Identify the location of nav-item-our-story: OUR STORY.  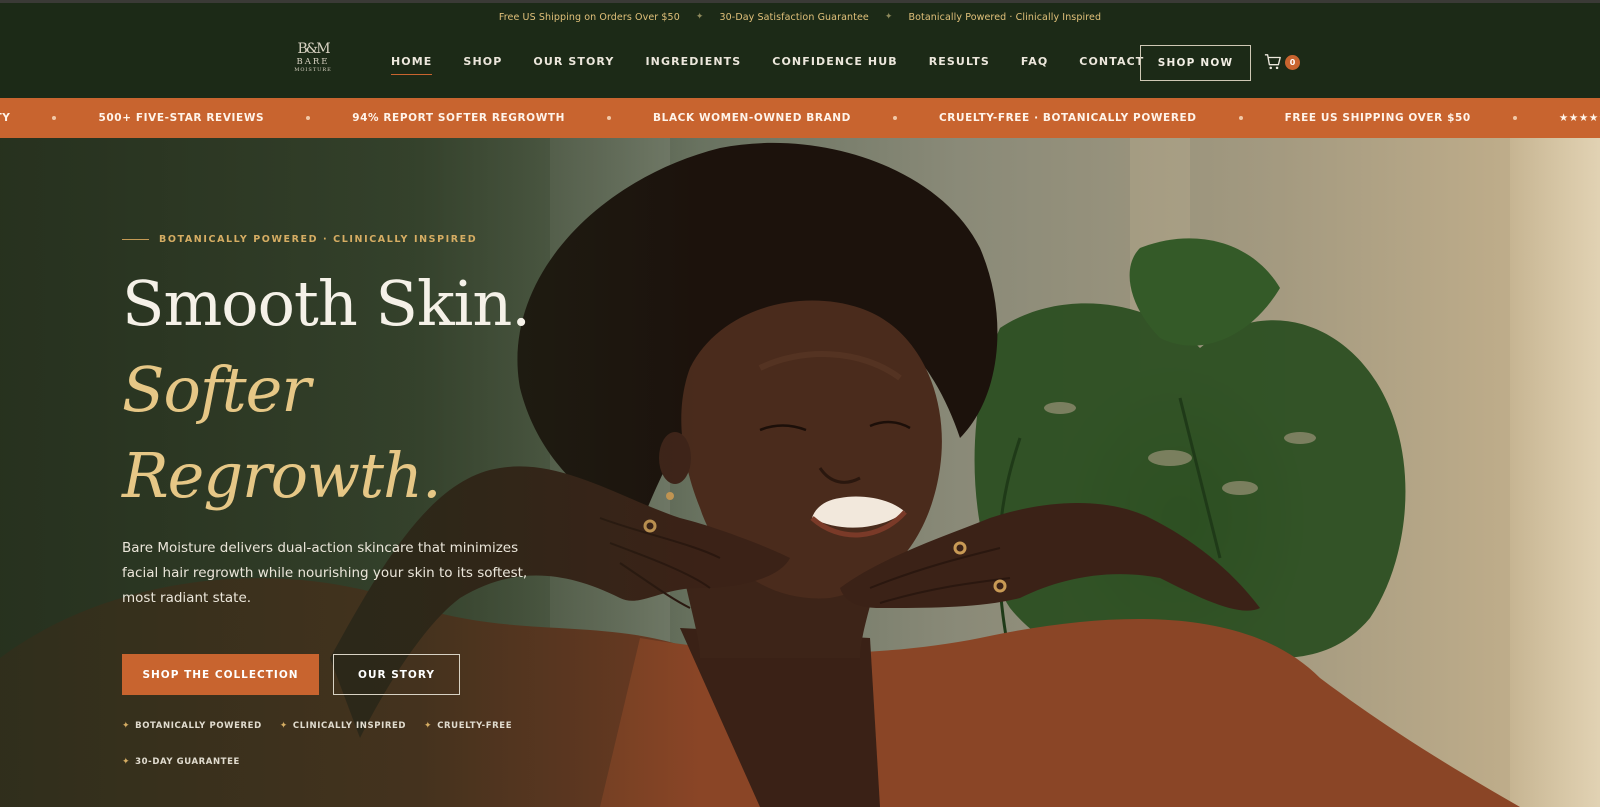
(573, 63).